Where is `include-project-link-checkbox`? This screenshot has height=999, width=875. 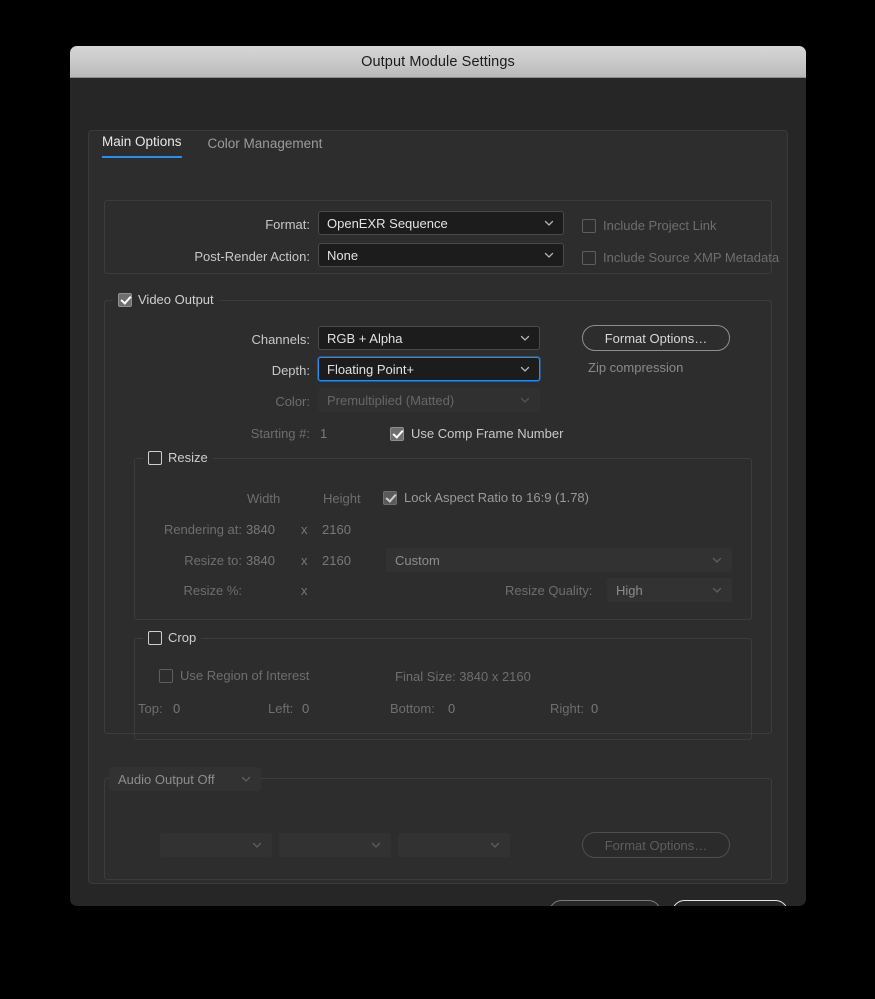 include-project-link-checkbox is located at coordinates (589, 225).